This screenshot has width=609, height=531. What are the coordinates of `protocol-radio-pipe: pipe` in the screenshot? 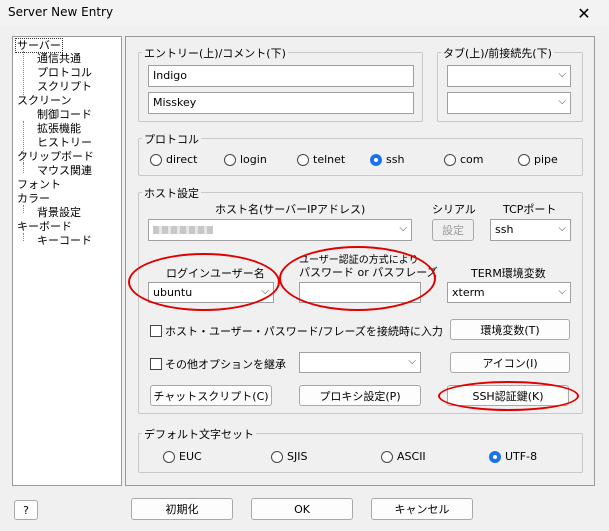 It's located at (538, 159).